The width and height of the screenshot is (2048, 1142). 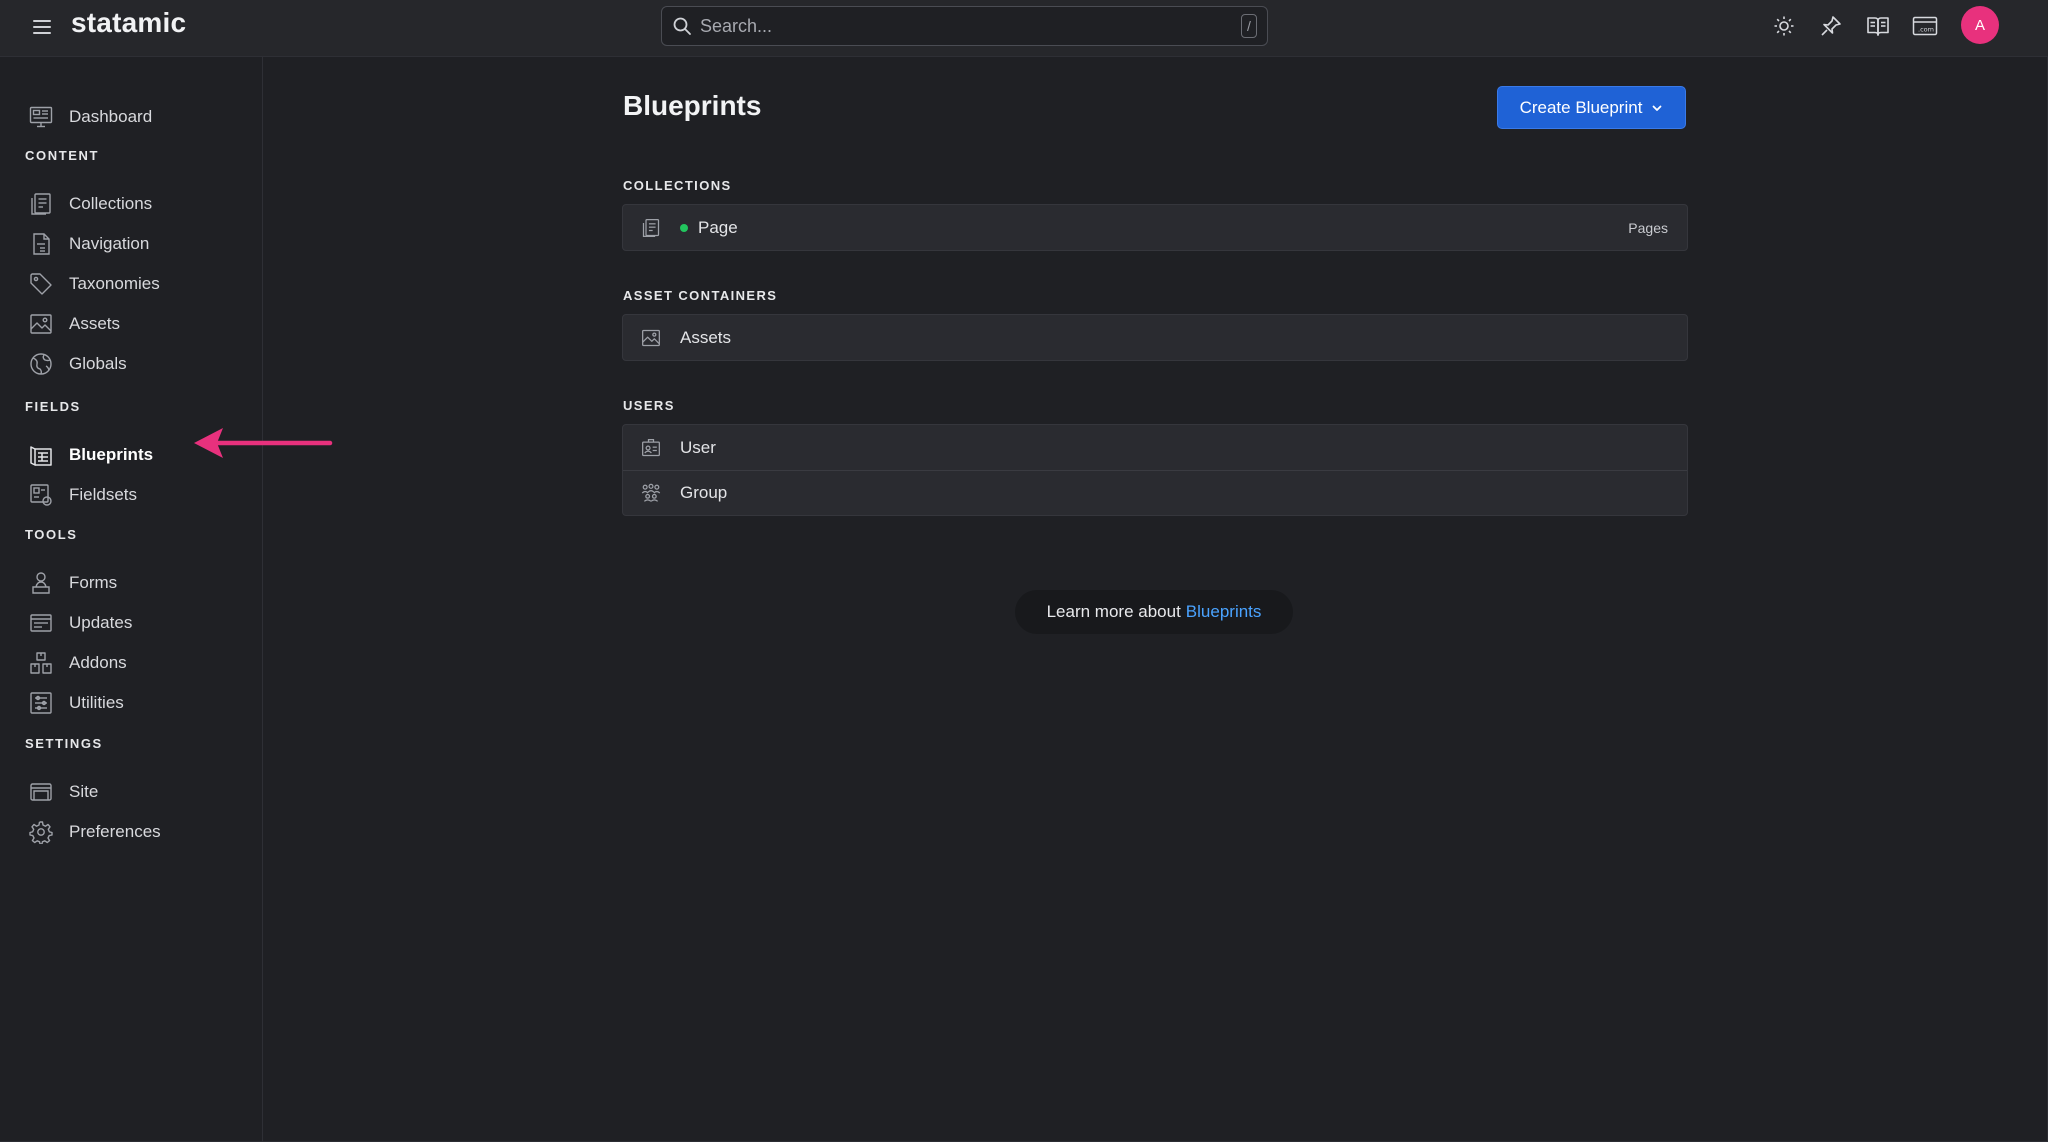 What do you see at coordinates (43, 27) in the screenshot?
I see `menu-toggle-icon` at bounding box center [43, 27].